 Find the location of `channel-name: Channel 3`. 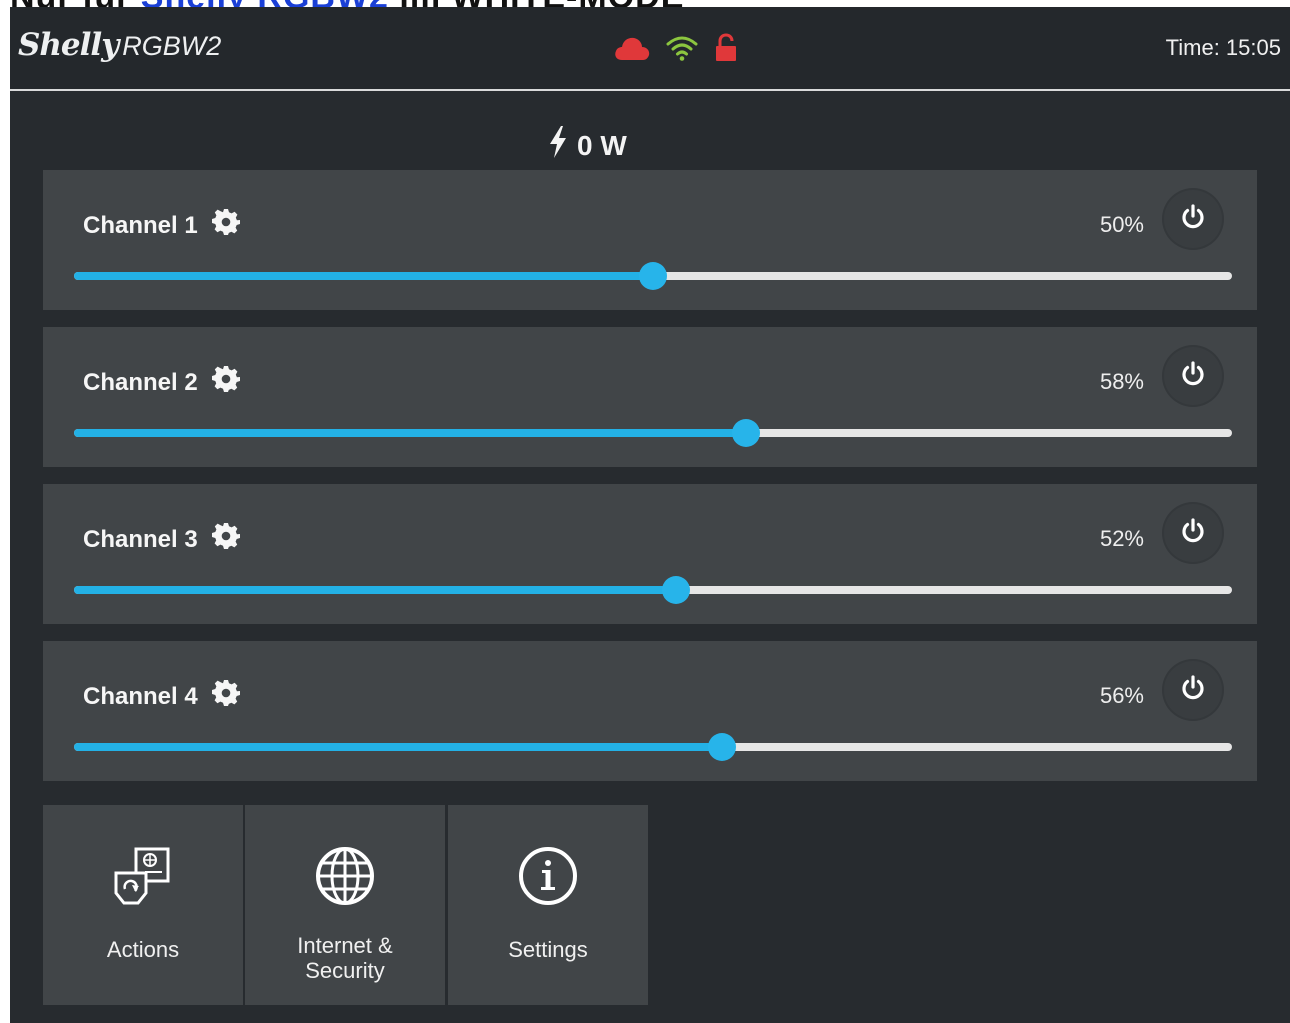

channel-name: Channel 3 is located at coordinates (161, 539).